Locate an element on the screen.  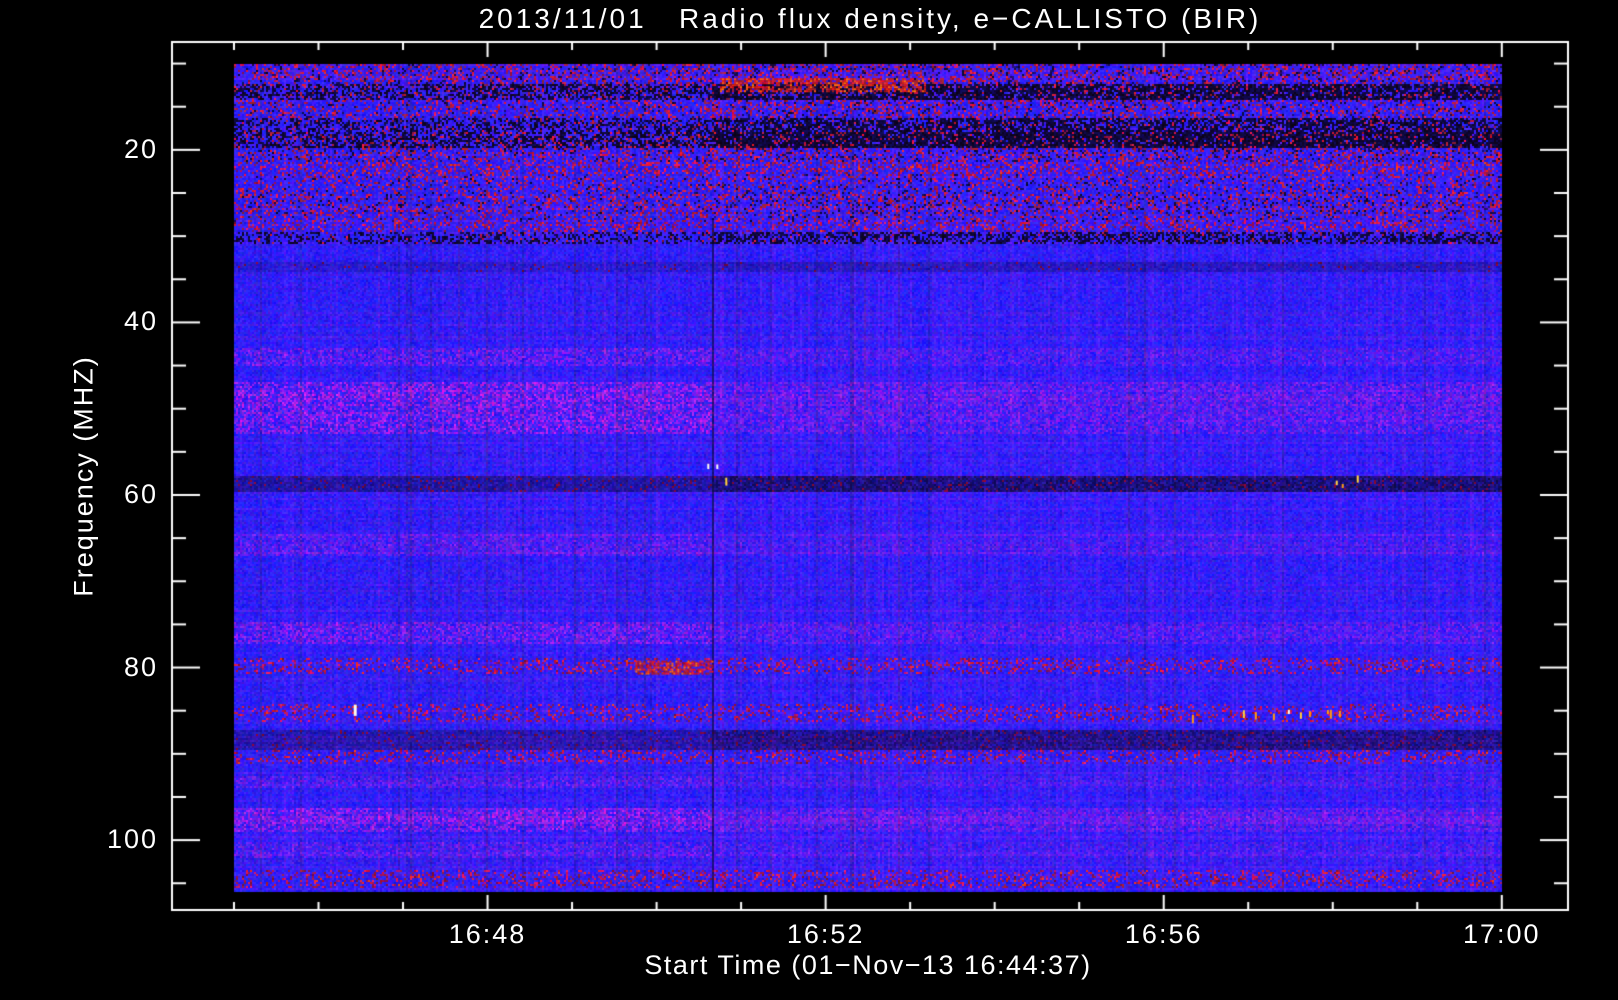
x-axis-label: Start Time (01−Nov−13 16:44:37) is located at coordinates (868, 965).